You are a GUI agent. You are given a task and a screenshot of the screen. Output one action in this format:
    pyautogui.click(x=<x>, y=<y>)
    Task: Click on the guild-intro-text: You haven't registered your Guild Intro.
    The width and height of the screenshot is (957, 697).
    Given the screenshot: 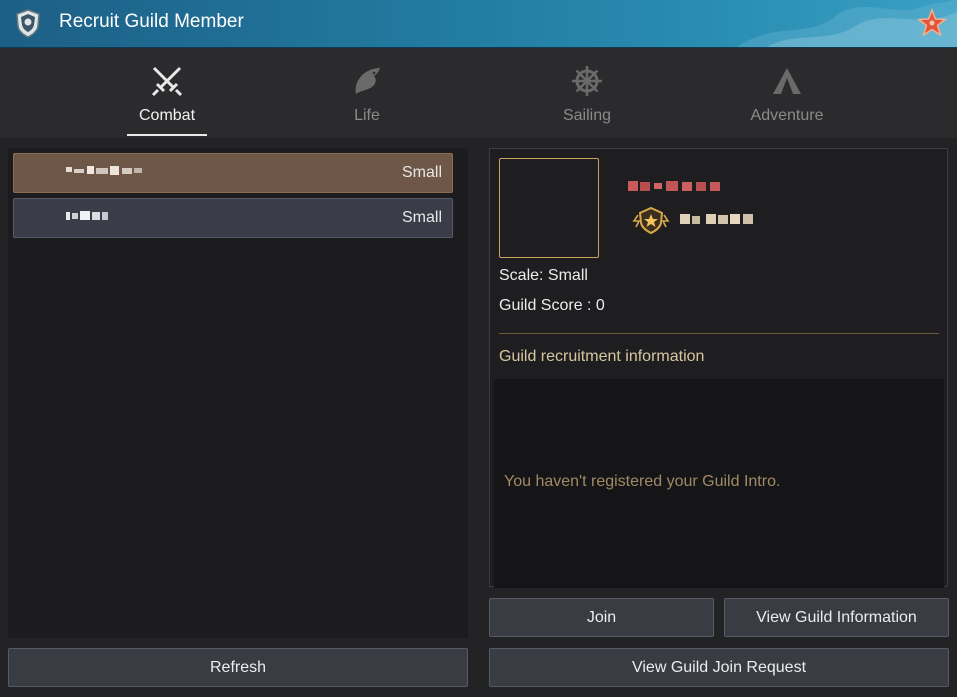 What is the action you would take?
    pyautogui.click(x=642, y=481)
    